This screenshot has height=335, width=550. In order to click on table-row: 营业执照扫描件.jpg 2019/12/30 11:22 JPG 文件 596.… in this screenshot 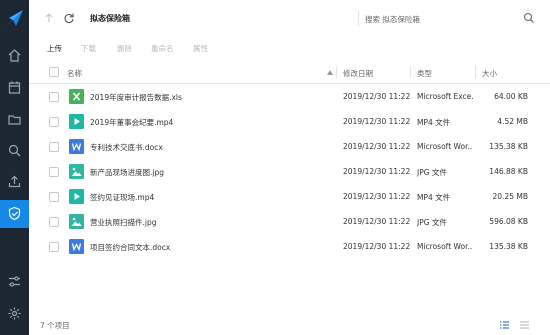, I will do `click(289, 221)`.